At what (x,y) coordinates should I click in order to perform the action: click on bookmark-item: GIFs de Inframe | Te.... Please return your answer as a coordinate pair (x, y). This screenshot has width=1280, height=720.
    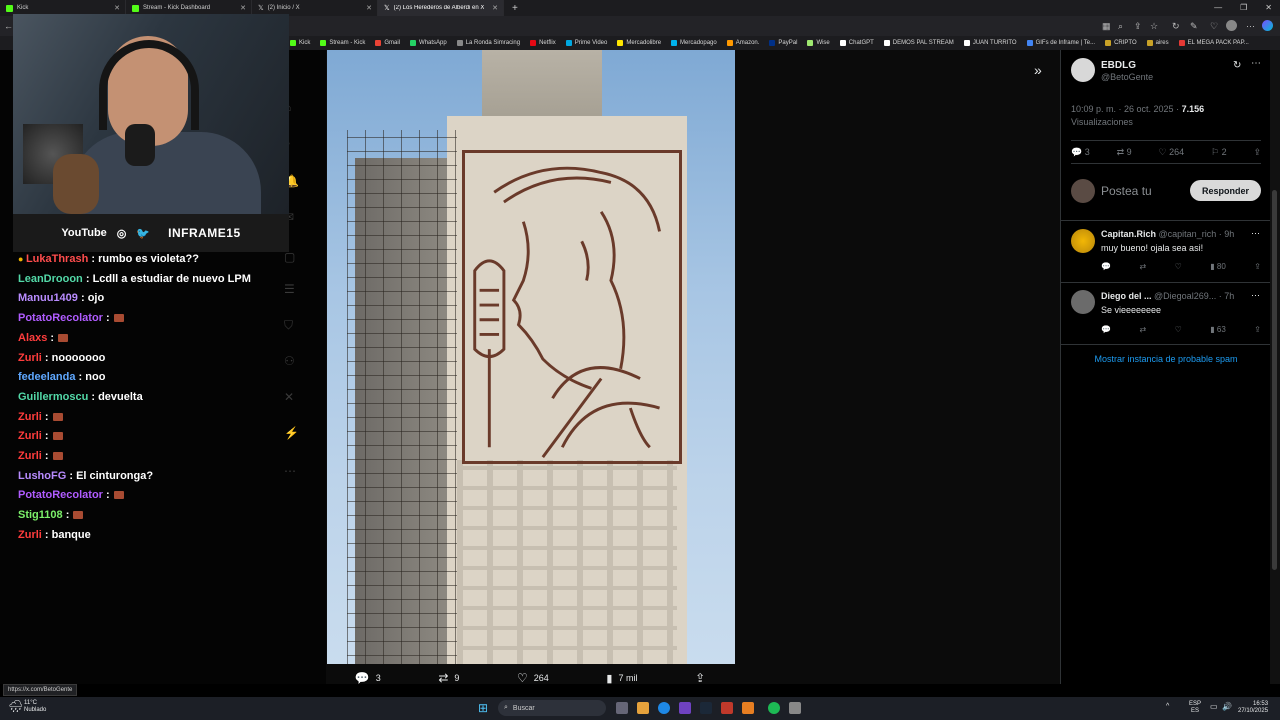
    Looking at the image, I should click on (1060, 43).